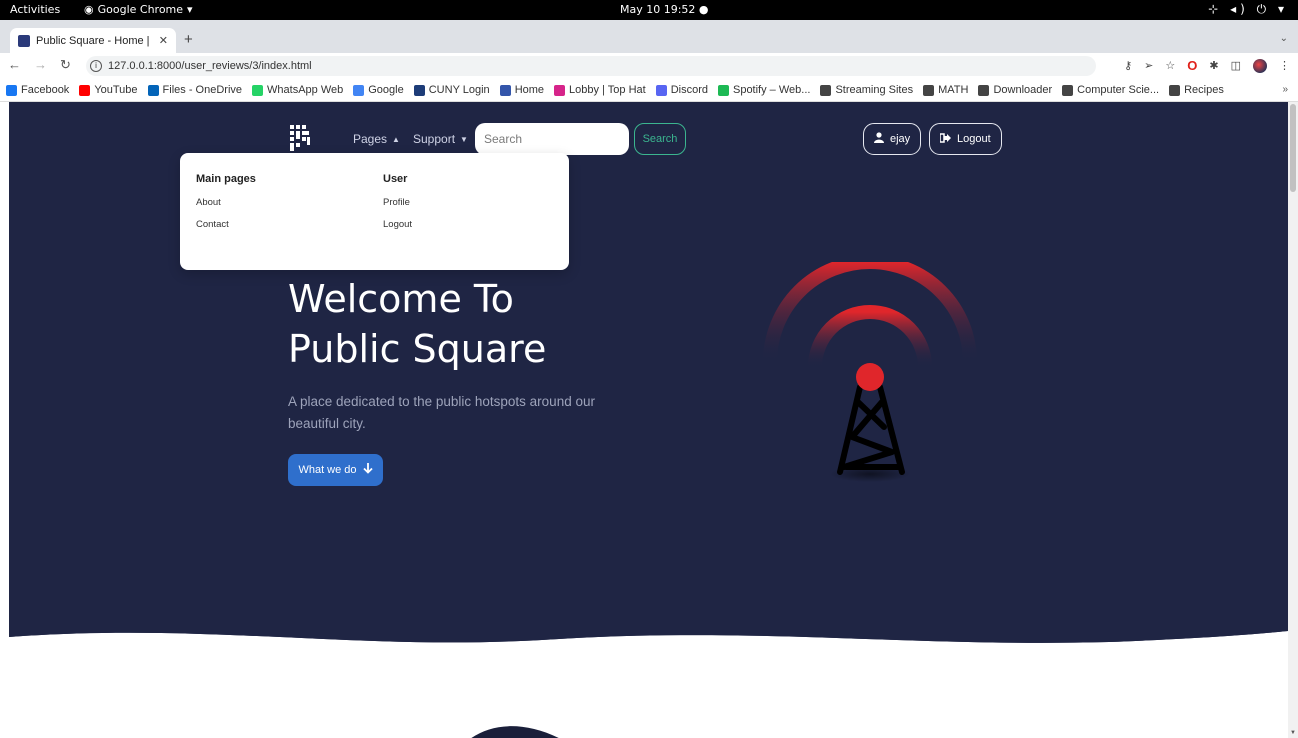 The width and height of the screenshot is (1298, 738). What do you see at coordinates (300, 138) in the screenshot?
I see `site-logo` at bounding box center [300, 138].